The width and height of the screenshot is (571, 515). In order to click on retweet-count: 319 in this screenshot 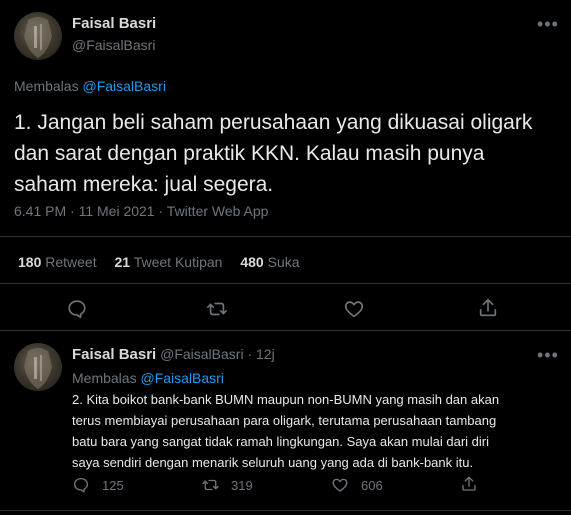, I will do `click(242, 485)`.